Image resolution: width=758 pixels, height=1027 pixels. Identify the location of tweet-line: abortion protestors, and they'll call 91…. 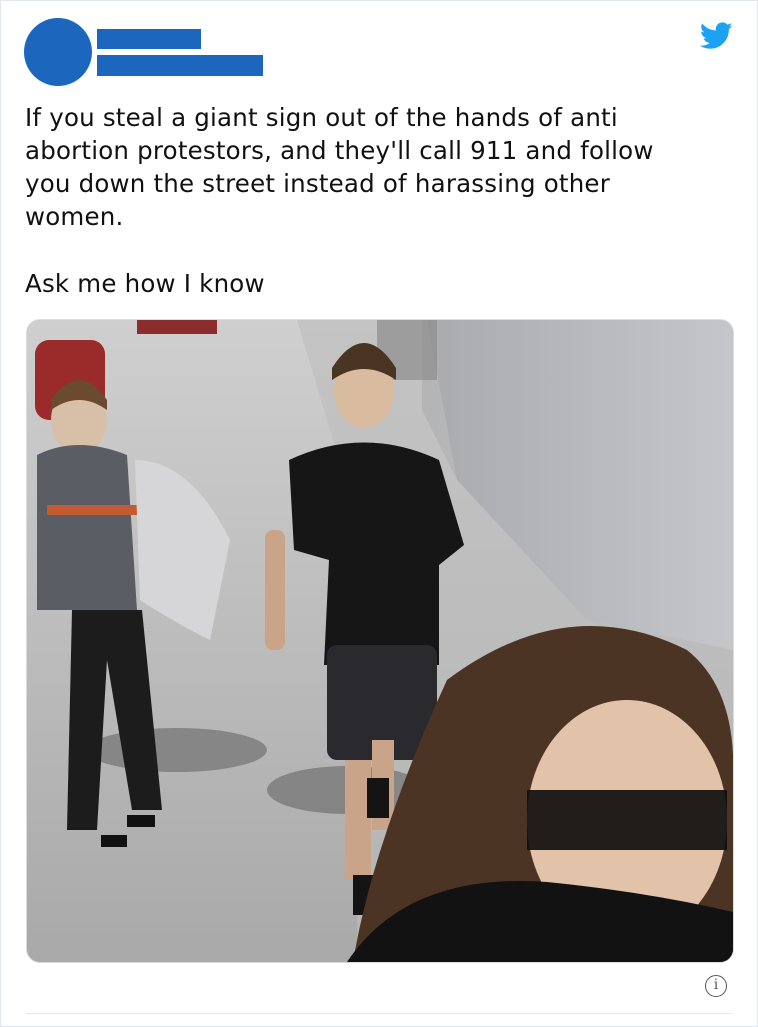
(339, 150).